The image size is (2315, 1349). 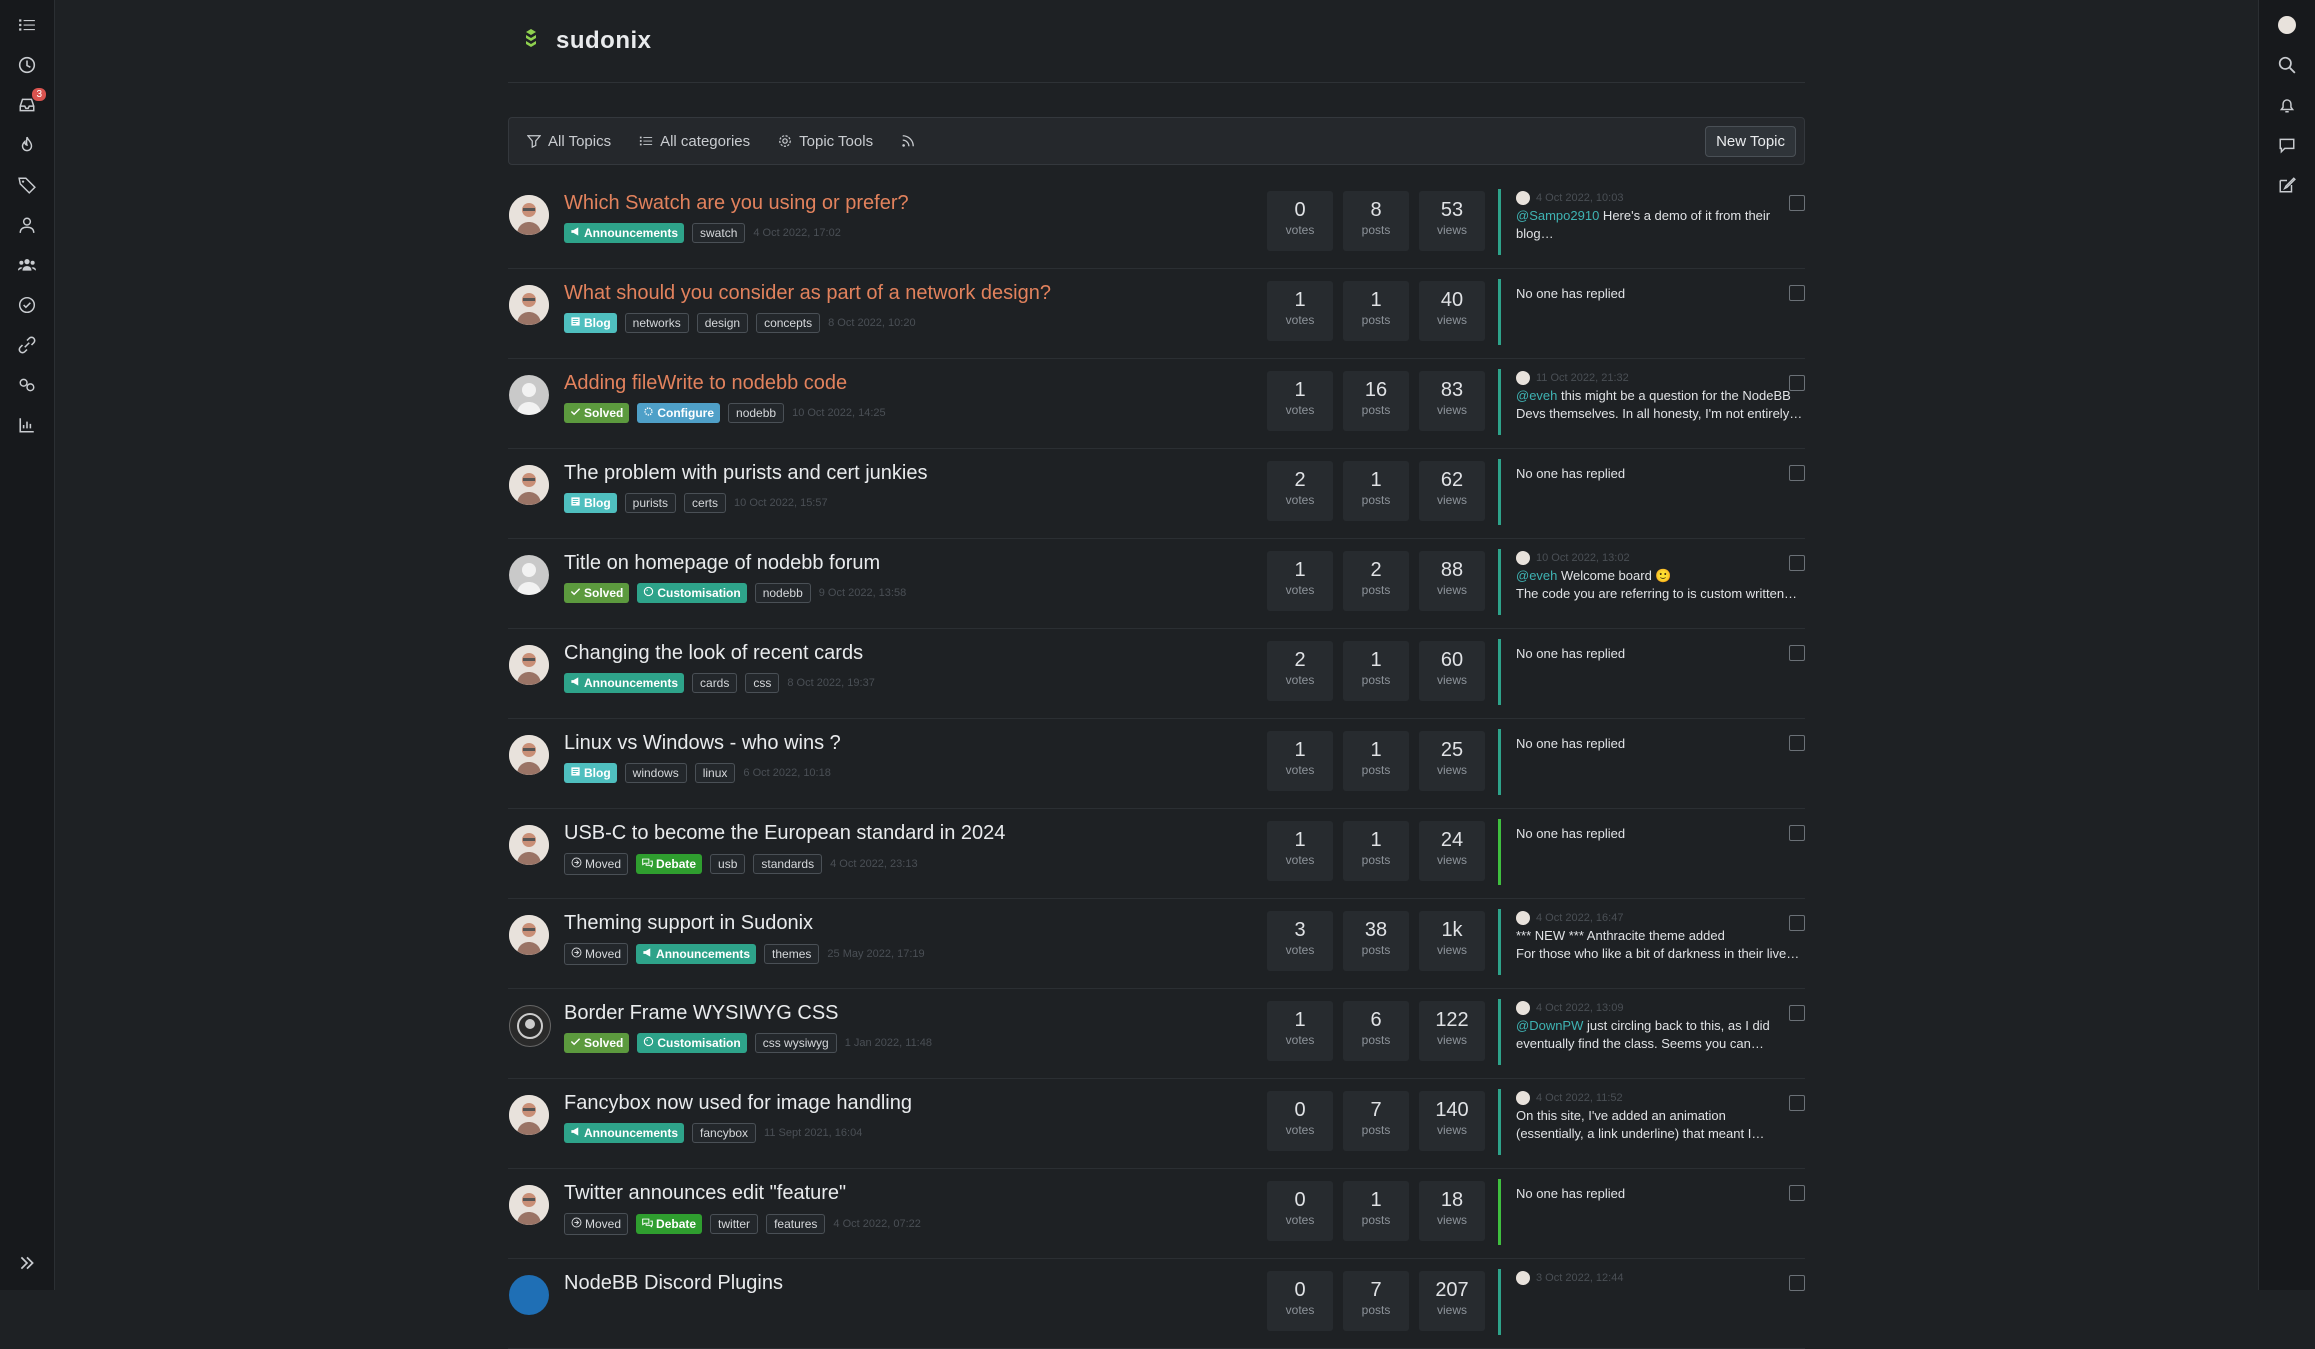 What do you see at coordinates (796, 1224) in the screenshot?
I see `tag-chip: features` at bounding box center [796, 1224].